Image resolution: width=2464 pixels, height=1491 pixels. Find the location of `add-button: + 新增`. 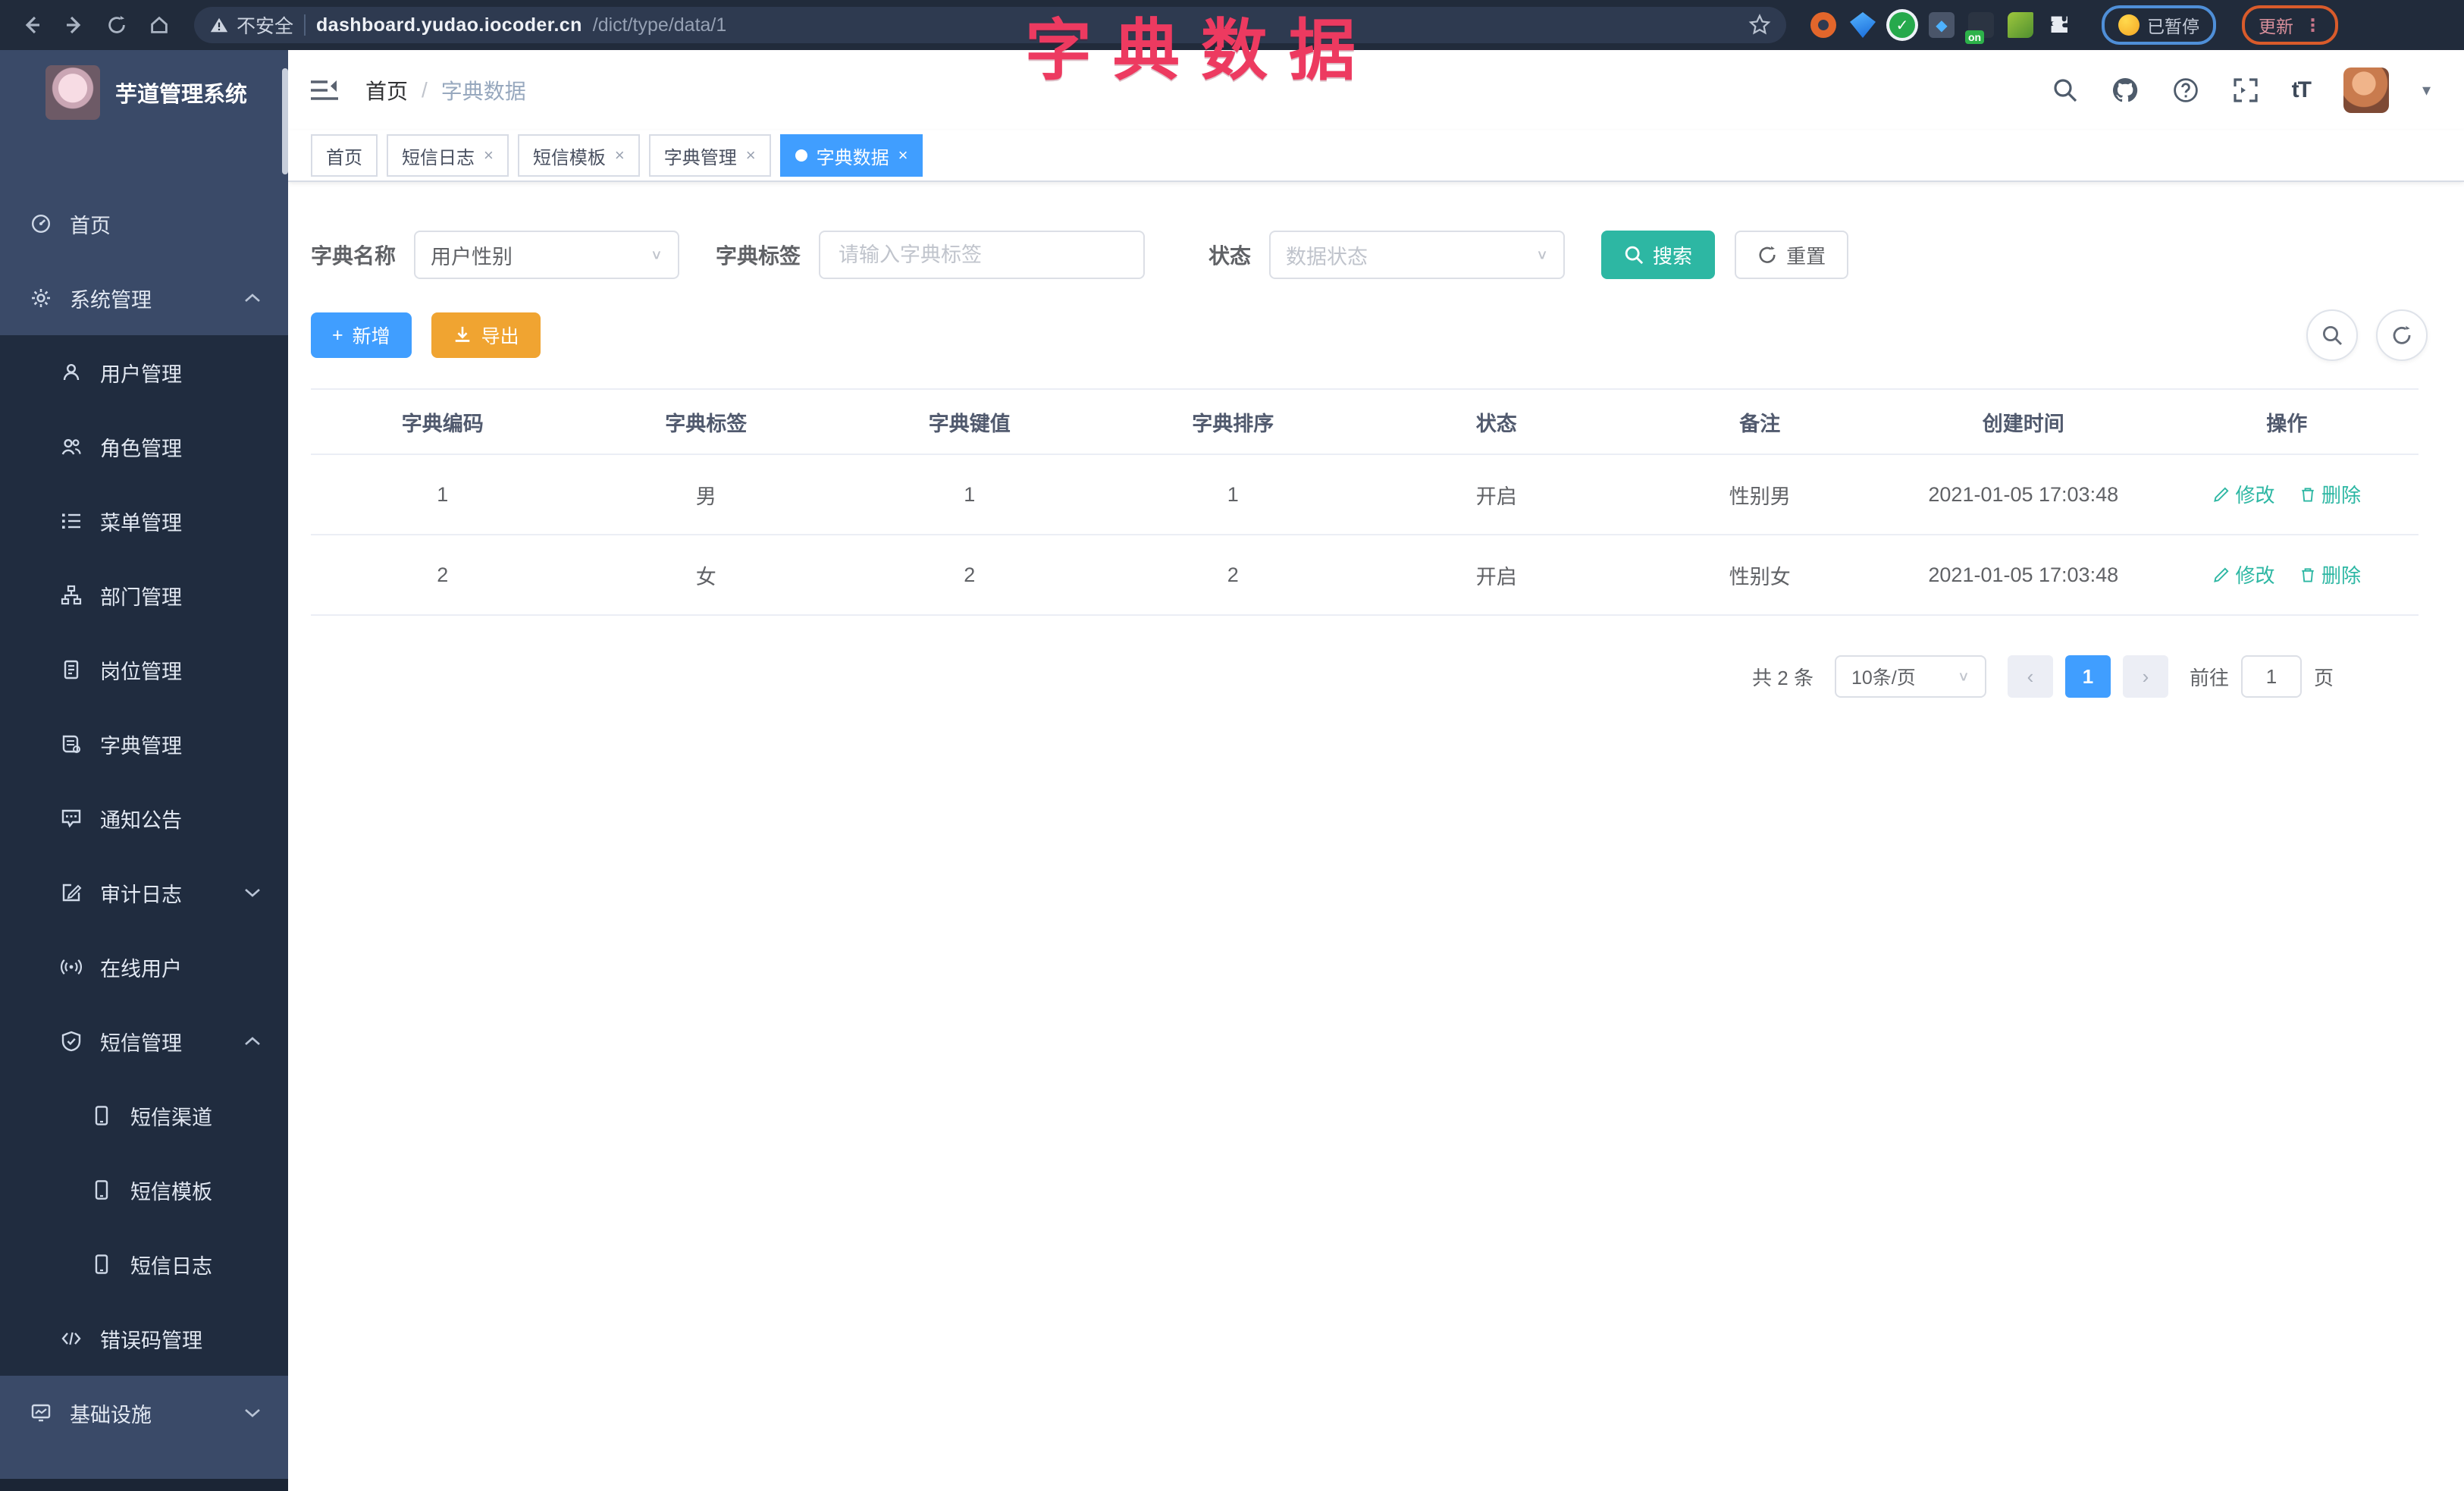

add-button: + 新增 is located at coordinates (361, 335).